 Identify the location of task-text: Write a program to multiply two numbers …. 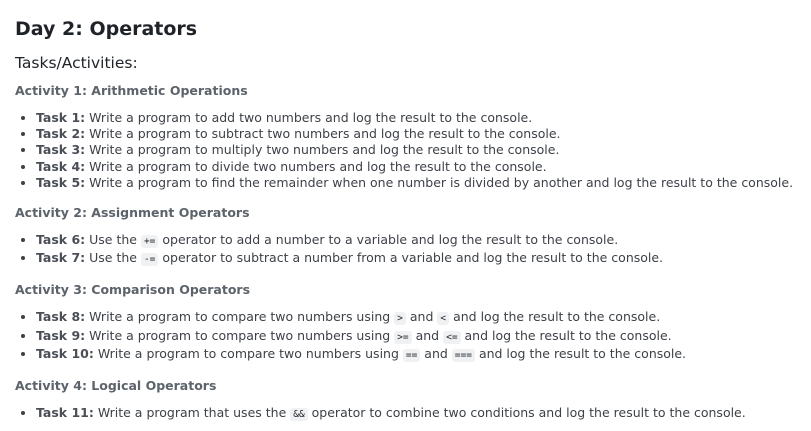
(322, 150).